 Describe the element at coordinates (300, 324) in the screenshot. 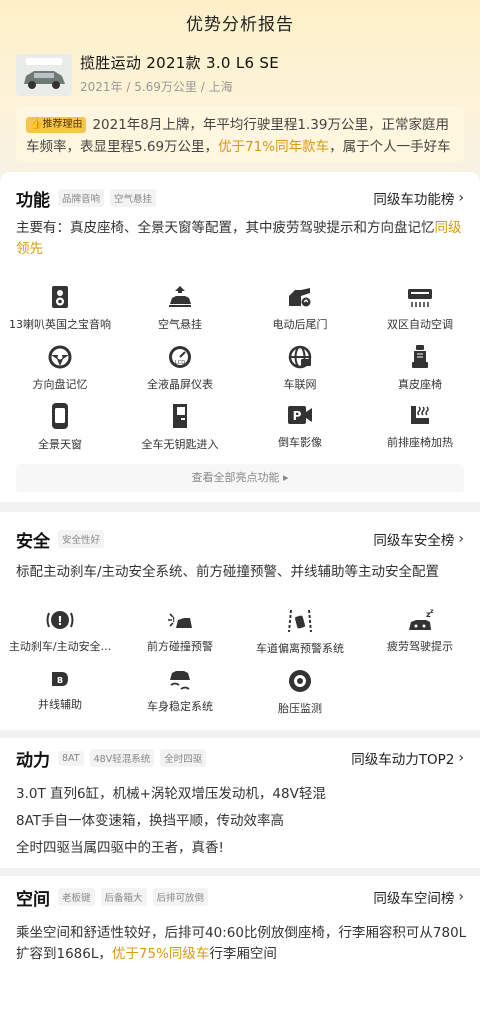

I see `feature-label: 电动后尾门` at that location.